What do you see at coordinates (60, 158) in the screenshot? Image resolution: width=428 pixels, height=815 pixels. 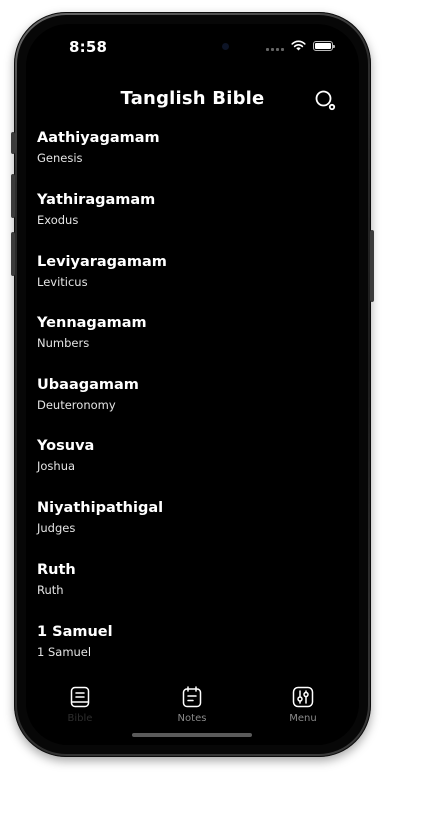 I see `book-english-name: Genesis` at bounding box center [60, 158].